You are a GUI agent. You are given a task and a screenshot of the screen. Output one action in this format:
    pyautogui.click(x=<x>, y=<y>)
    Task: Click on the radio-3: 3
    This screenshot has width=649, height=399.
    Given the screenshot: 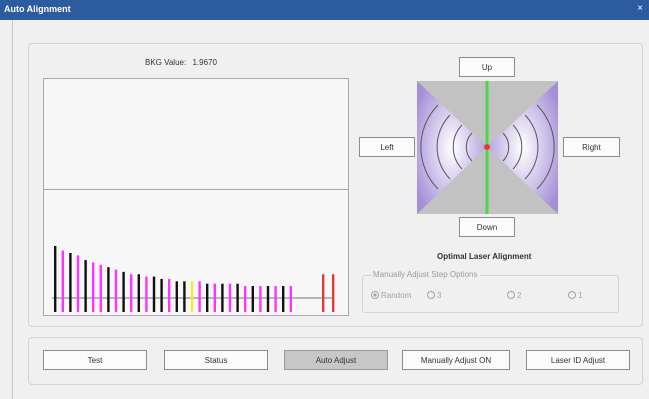 What is the action you would take?
    pyautogui.click(x=434, y=295)
    